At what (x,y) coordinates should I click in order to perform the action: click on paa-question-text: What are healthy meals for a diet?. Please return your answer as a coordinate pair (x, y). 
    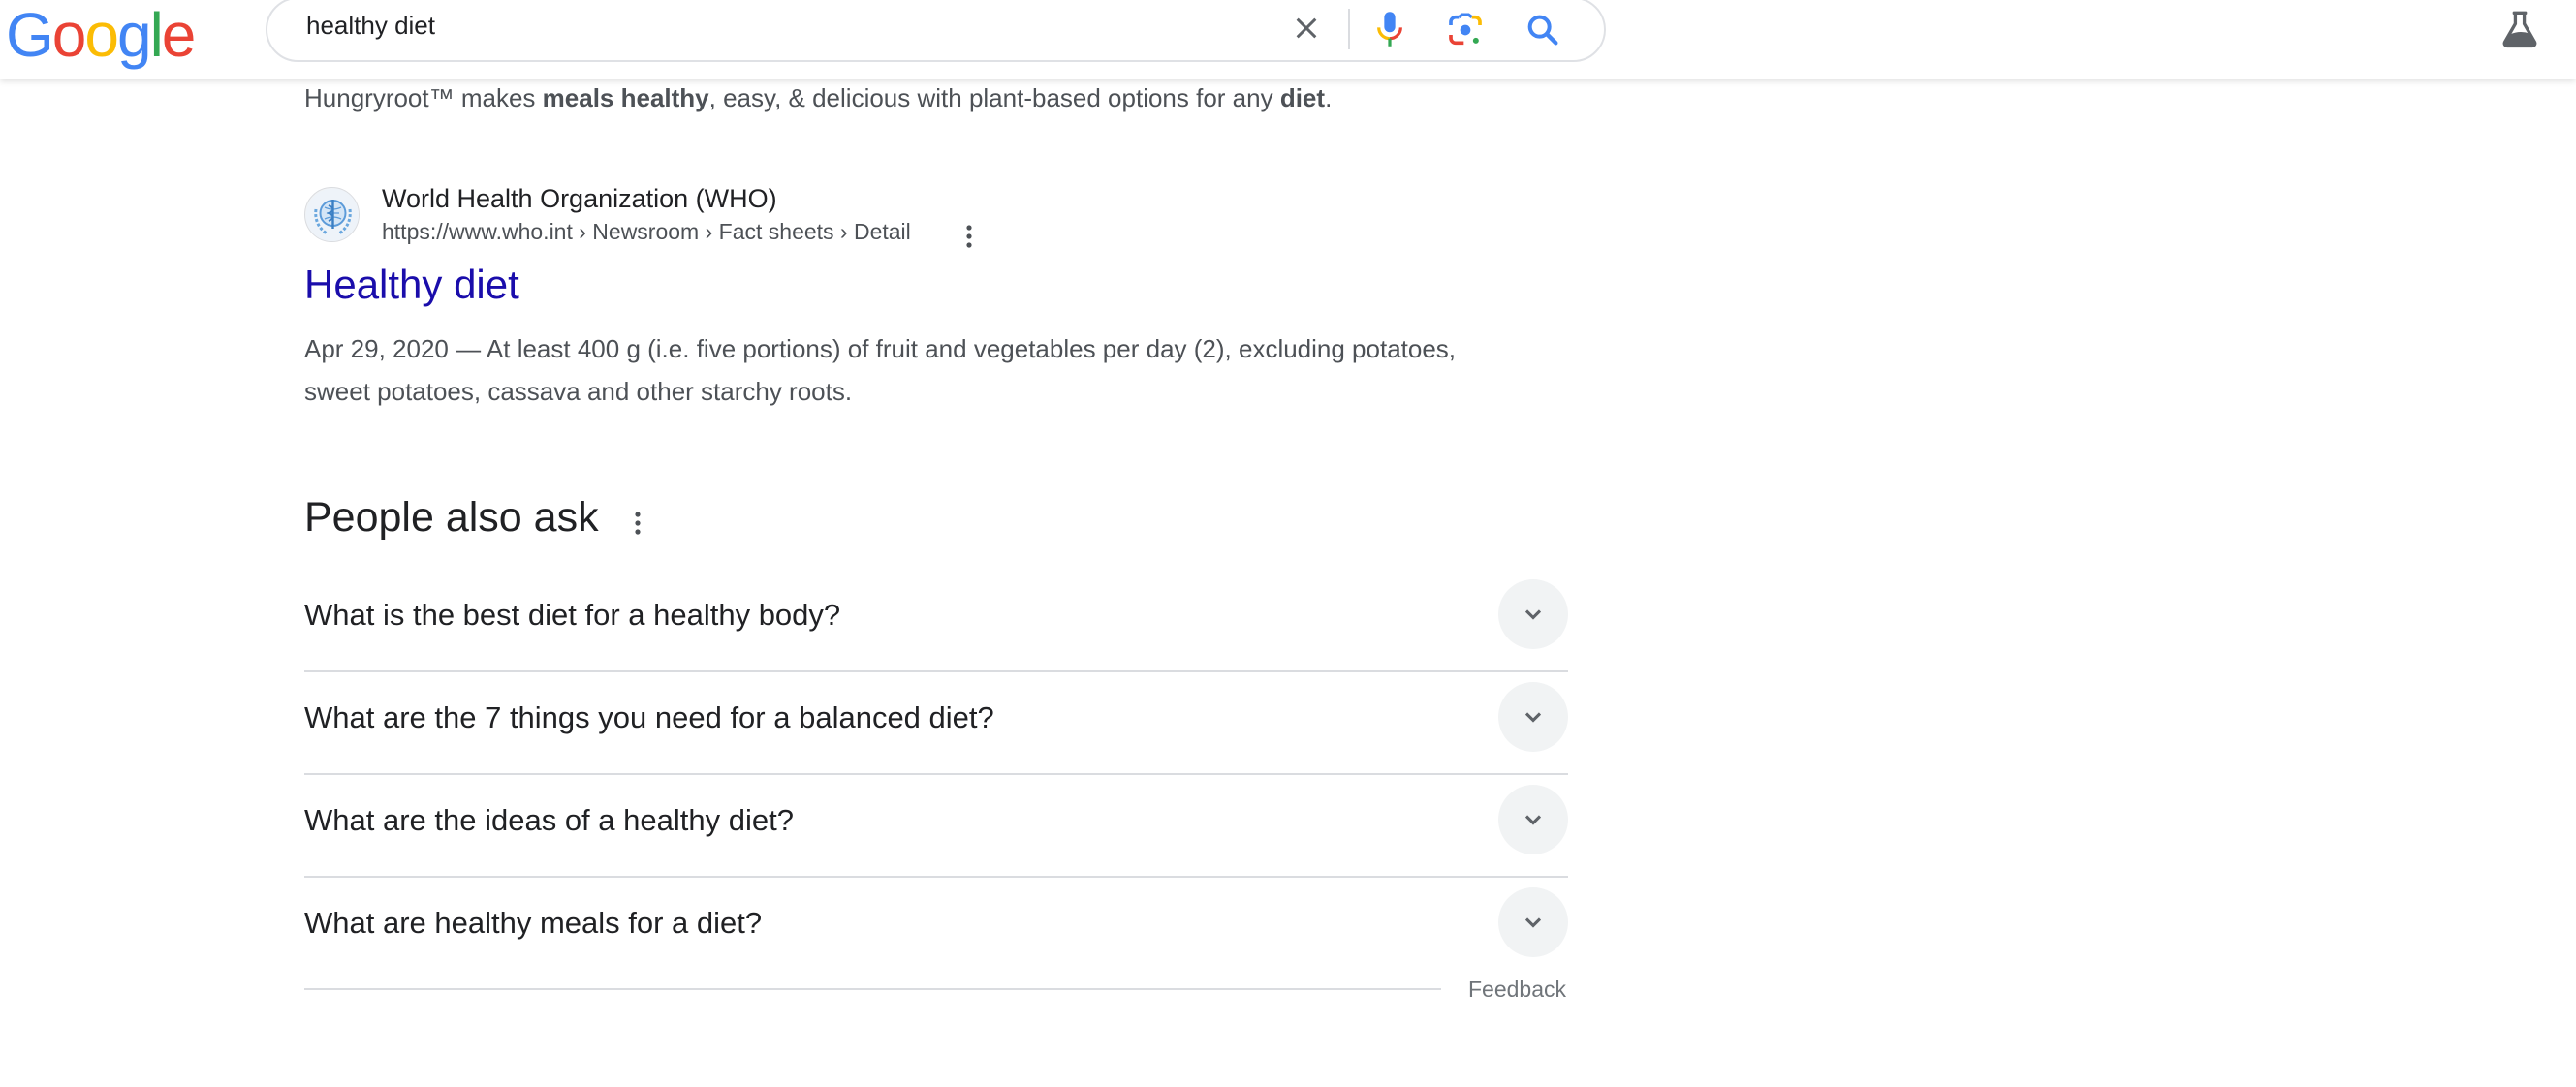
    Looking at the image, I should click on (533, 923).